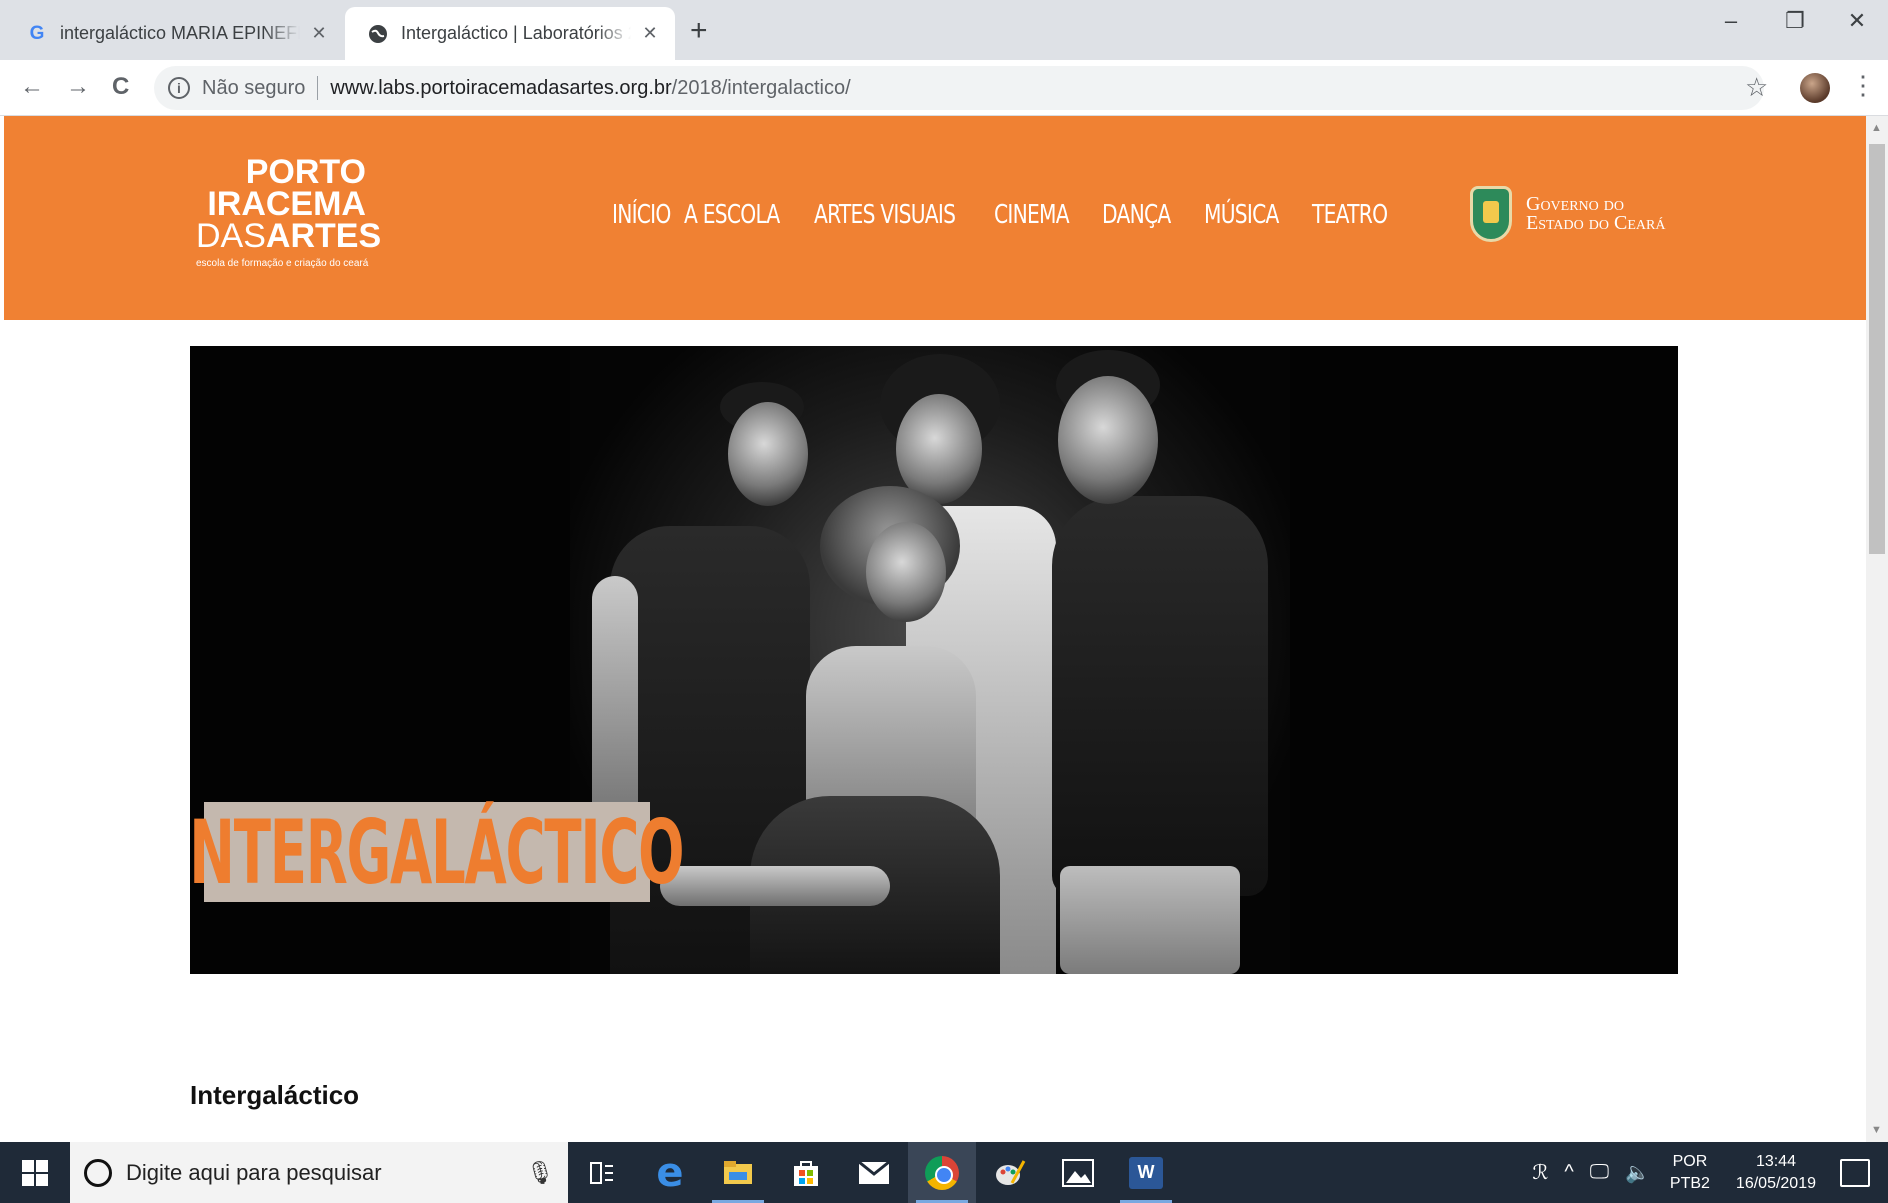 The height and width of the screenshot is (1203, 1888). What do you see at coordinates (1596, 223) in the screenshot?
I see `government-line-2: Estado do Ceará` at bounding box center [1596, 223].